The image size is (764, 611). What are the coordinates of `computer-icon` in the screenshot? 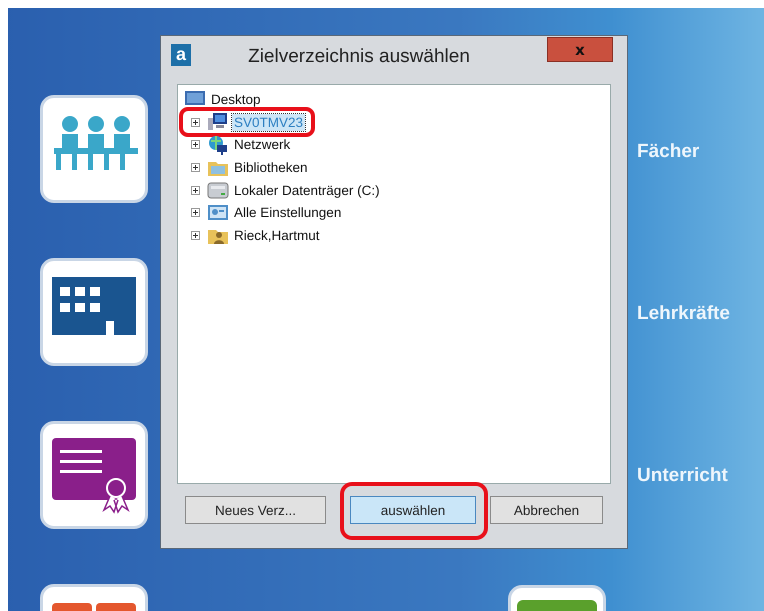 It's located at (218, 122).